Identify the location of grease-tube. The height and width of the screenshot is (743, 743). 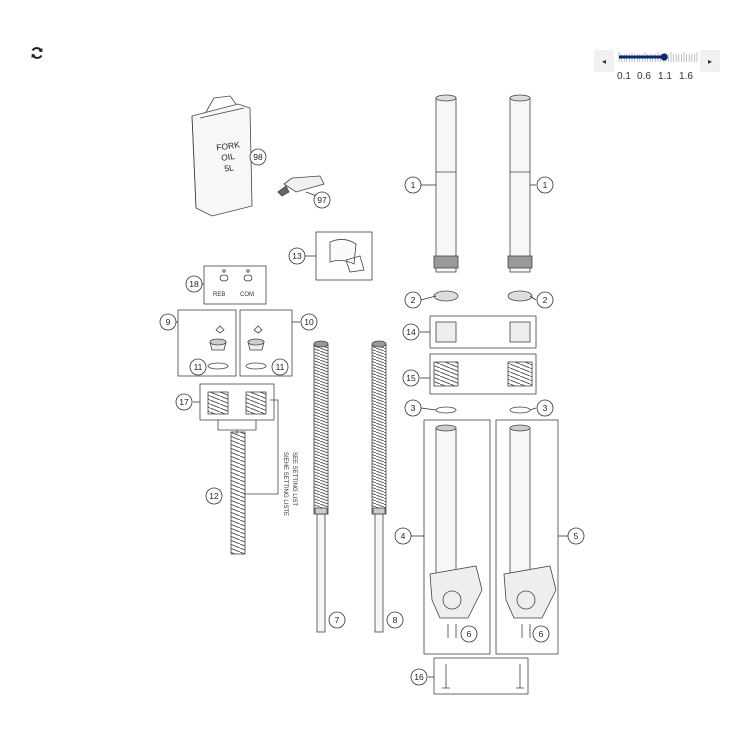
(301, 186).